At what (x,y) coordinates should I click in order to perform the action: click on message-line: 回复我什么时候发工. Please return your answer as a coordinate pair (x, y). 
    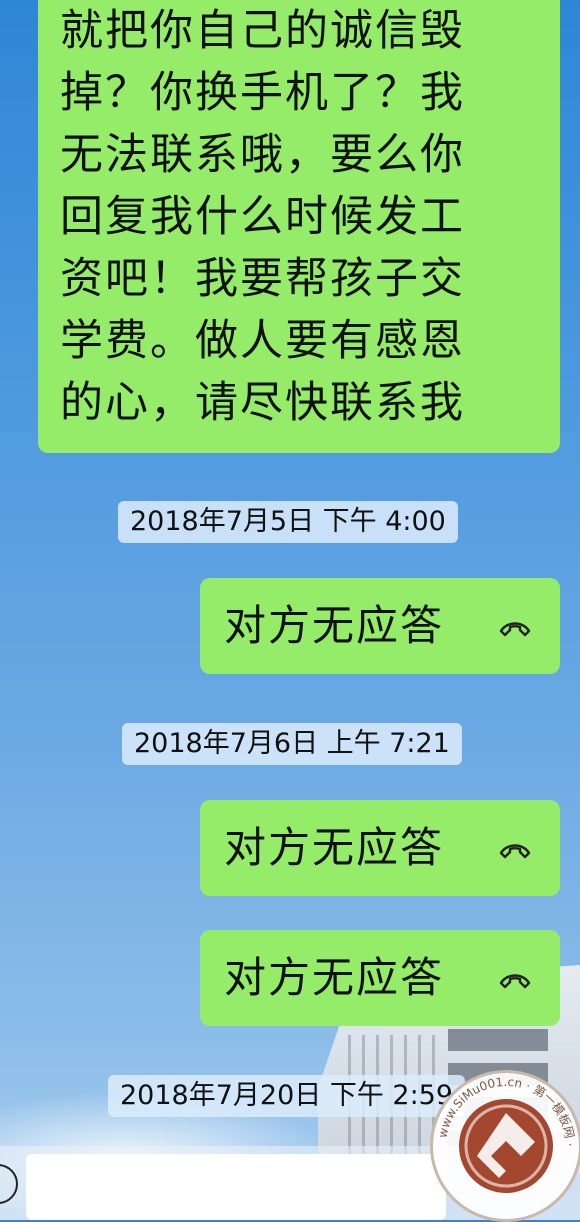
    Looking at the image, I should click on (262, 217).